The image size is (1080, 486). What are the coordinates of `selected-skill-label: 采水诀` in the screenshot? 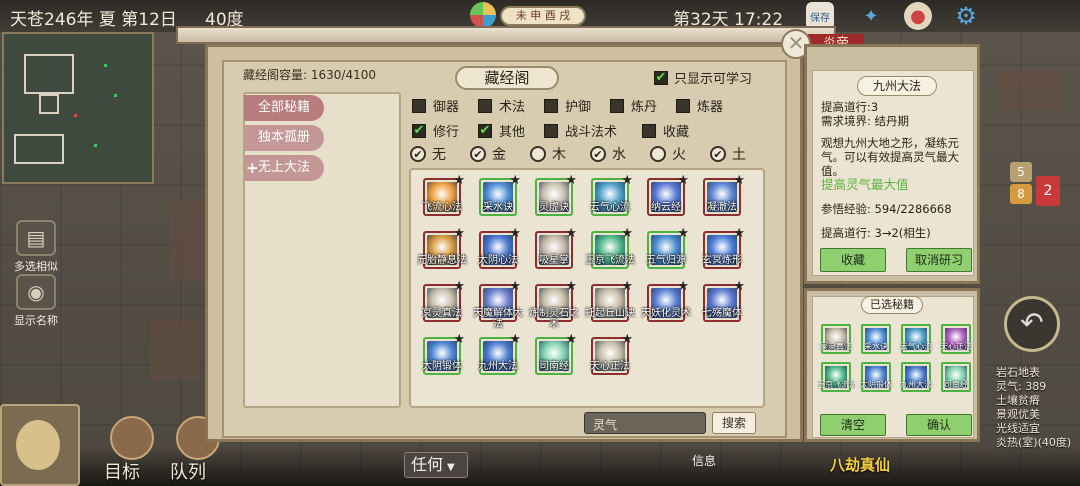 It's located at (876, 346).